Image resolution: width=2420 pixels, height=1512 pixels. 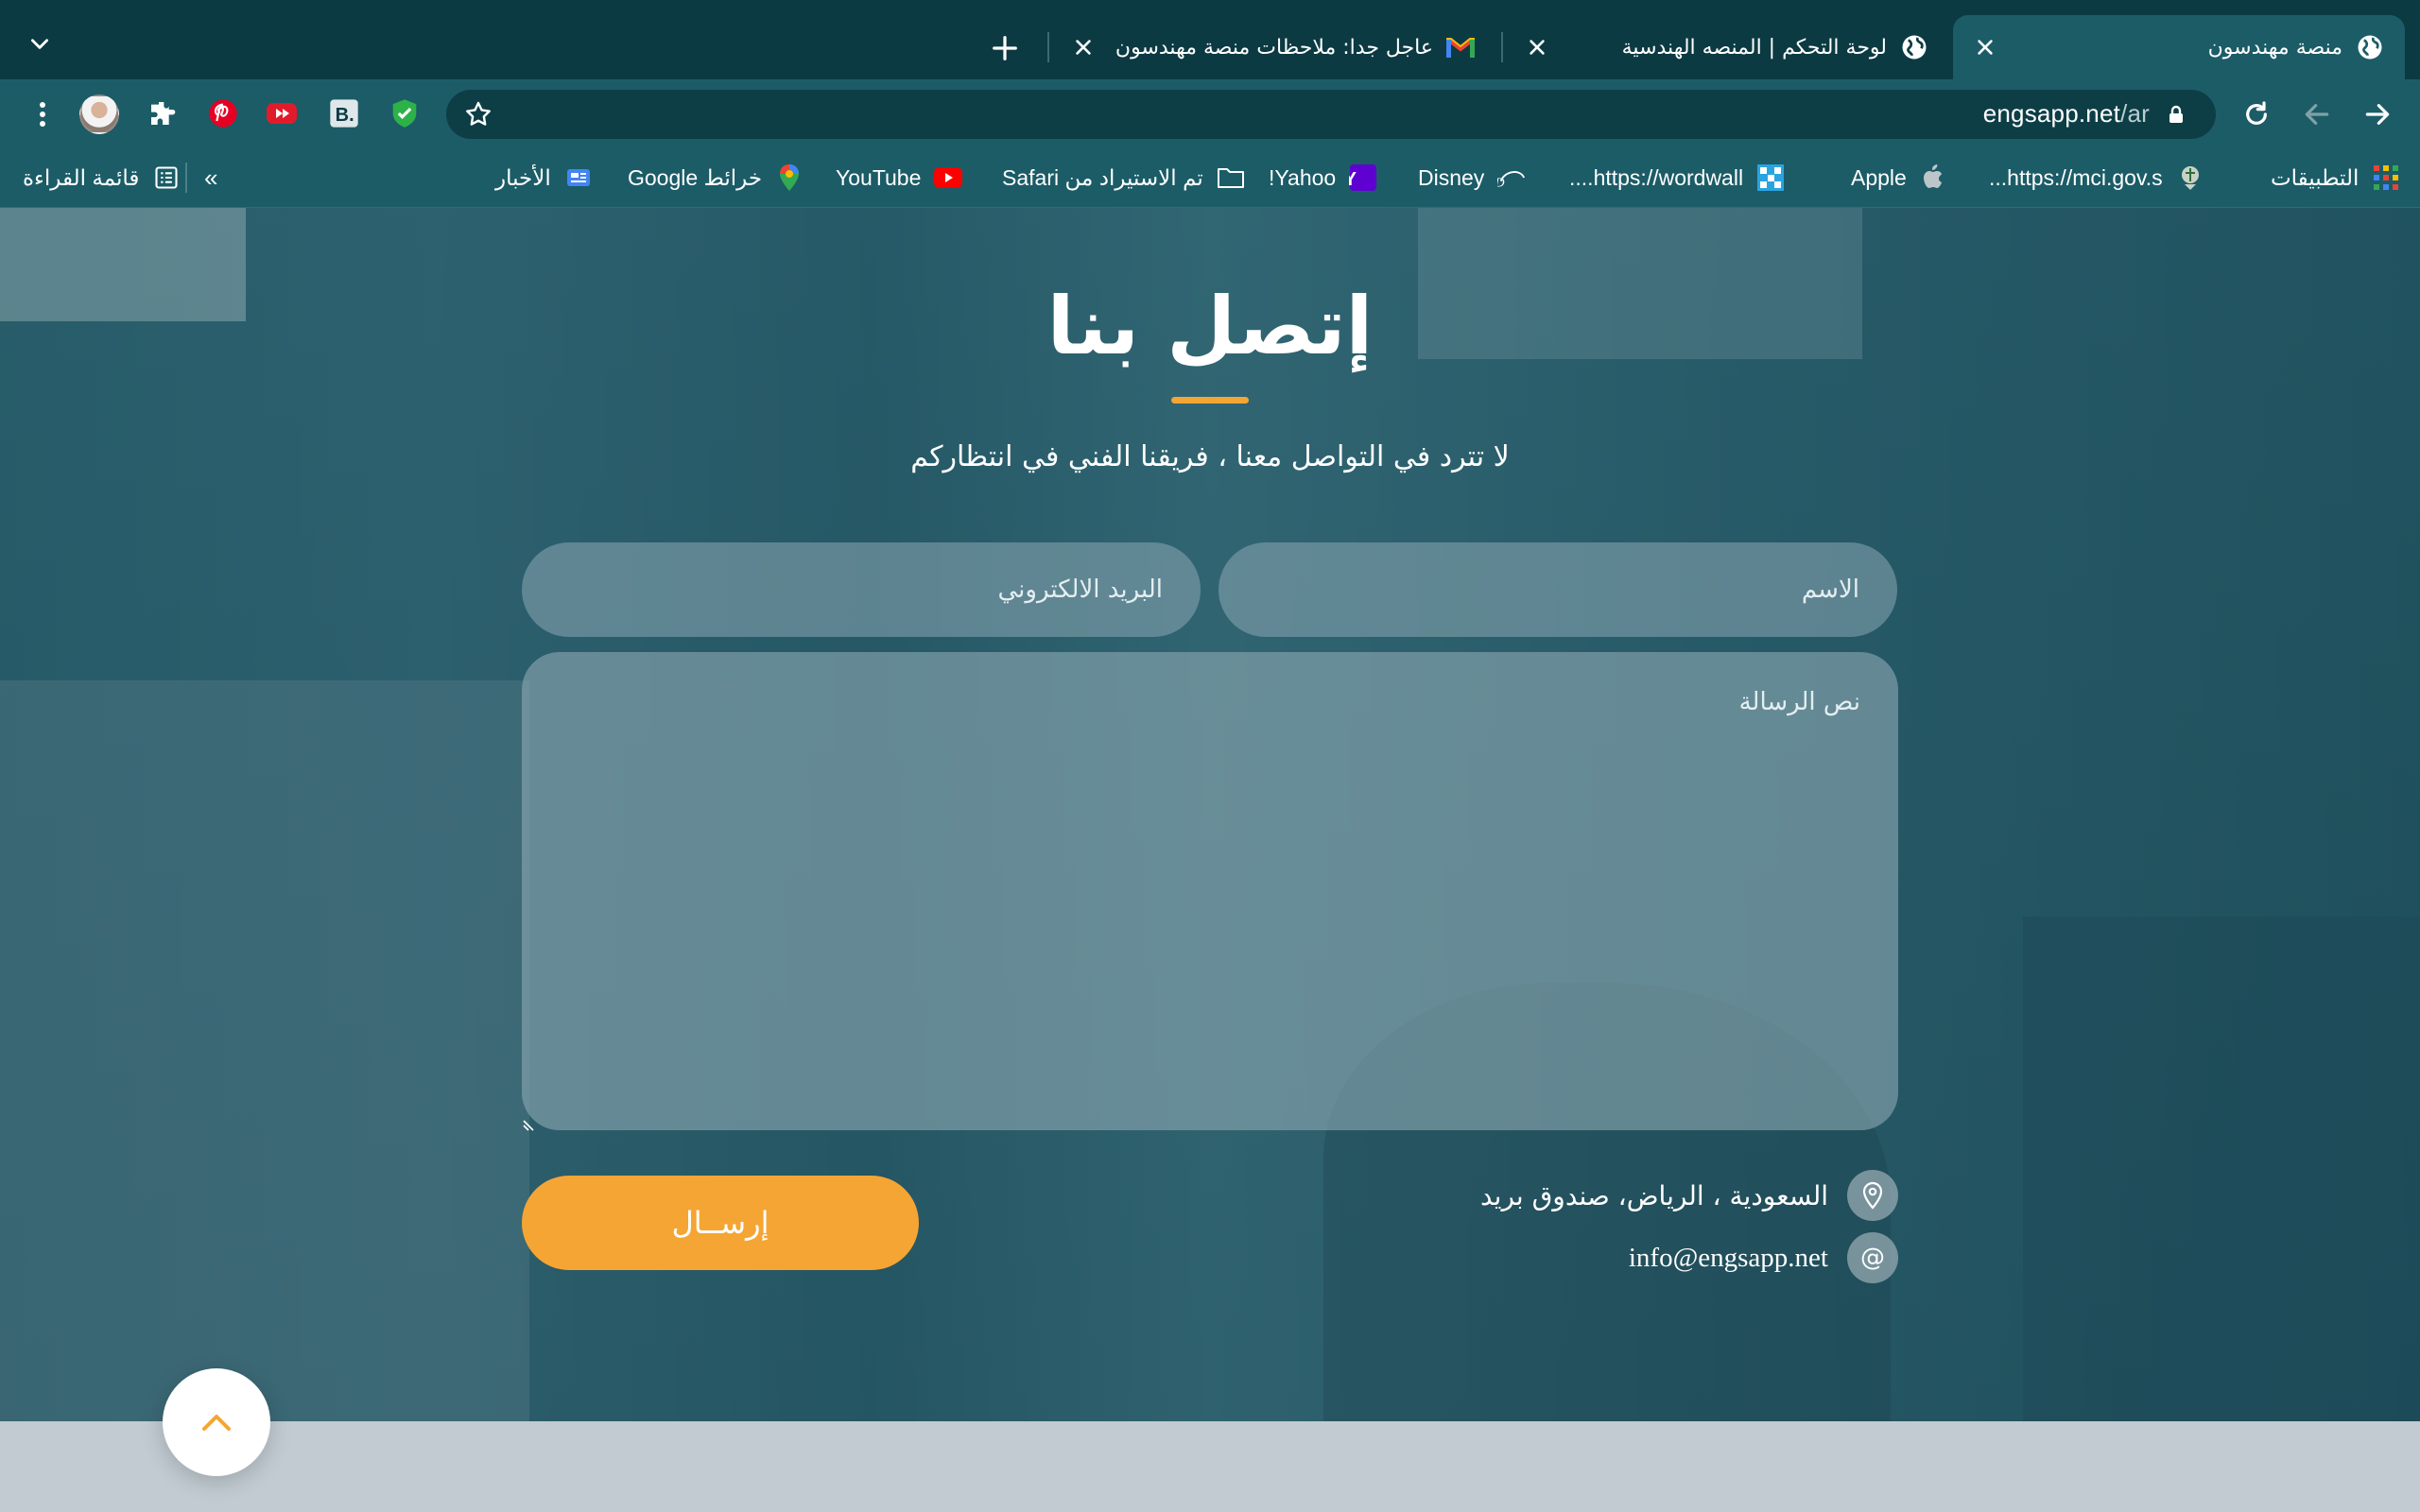 I want to click on emblem-icon, so click(x=2190, y=177).